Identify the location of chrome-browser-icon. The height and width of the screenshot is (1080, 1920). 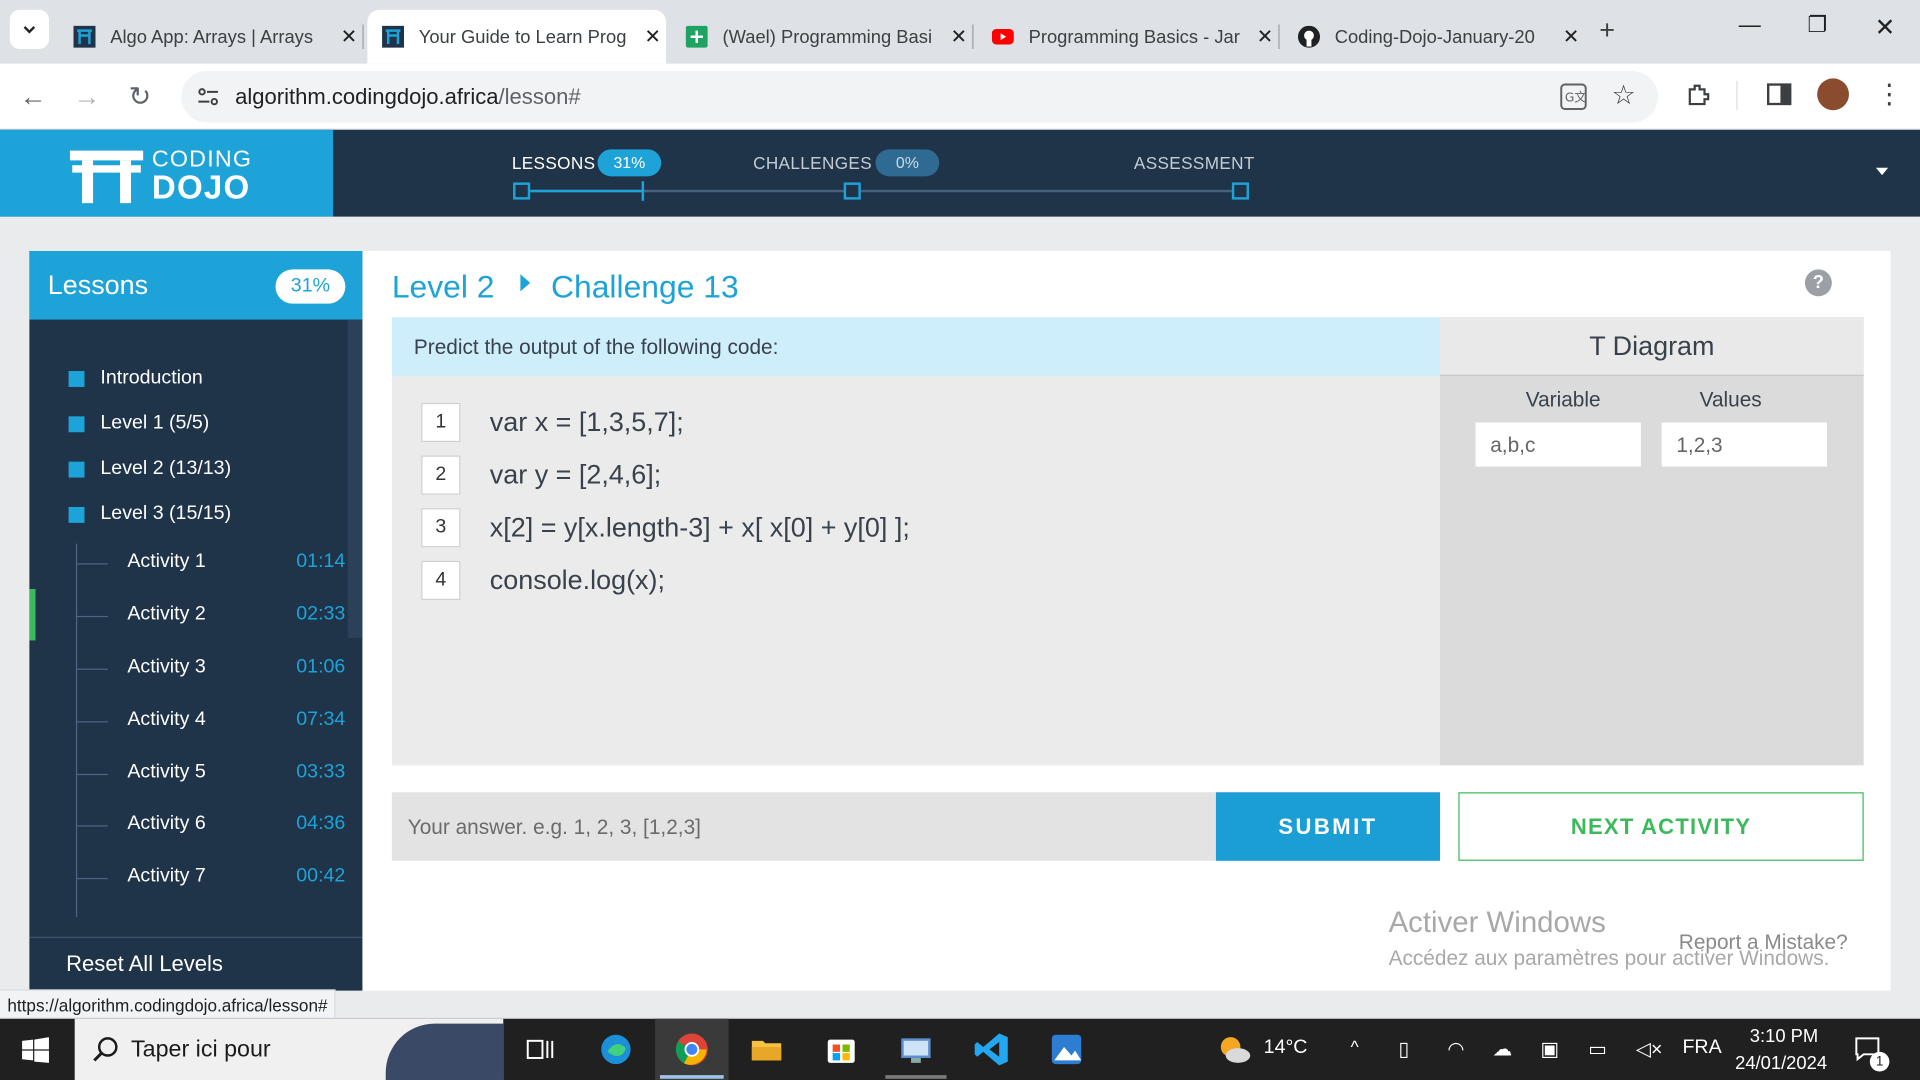
(691, 1049).